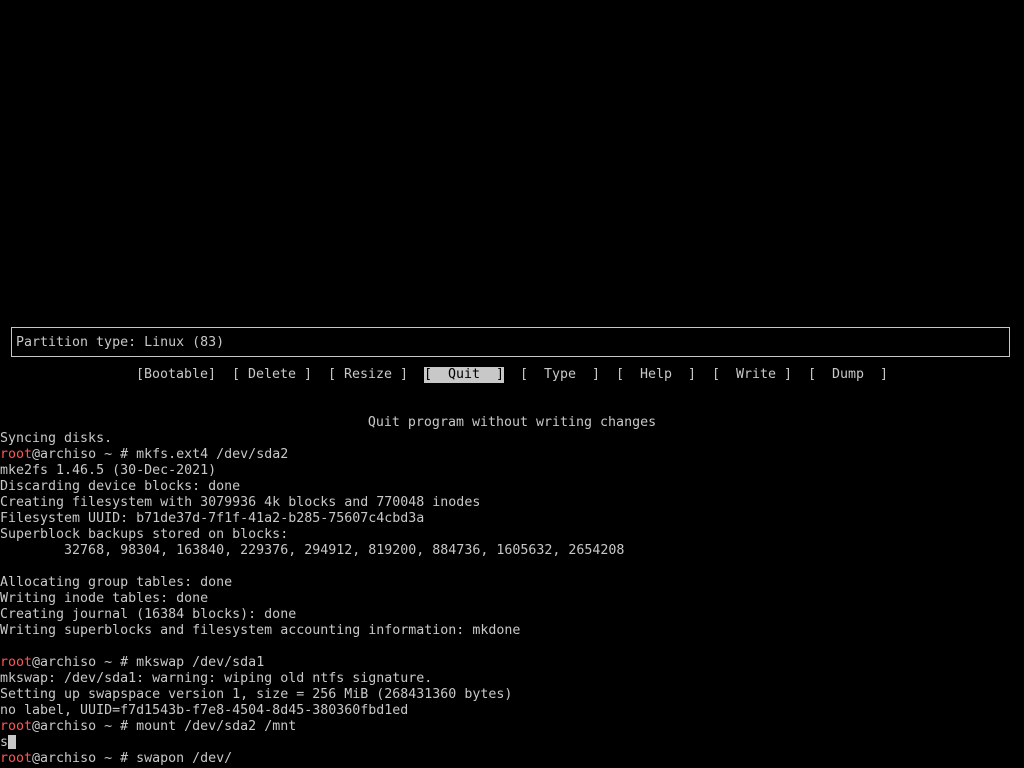 This screenshot has width=1024, height=768. I want to click on typed-input-line: s, so click(8, 743).